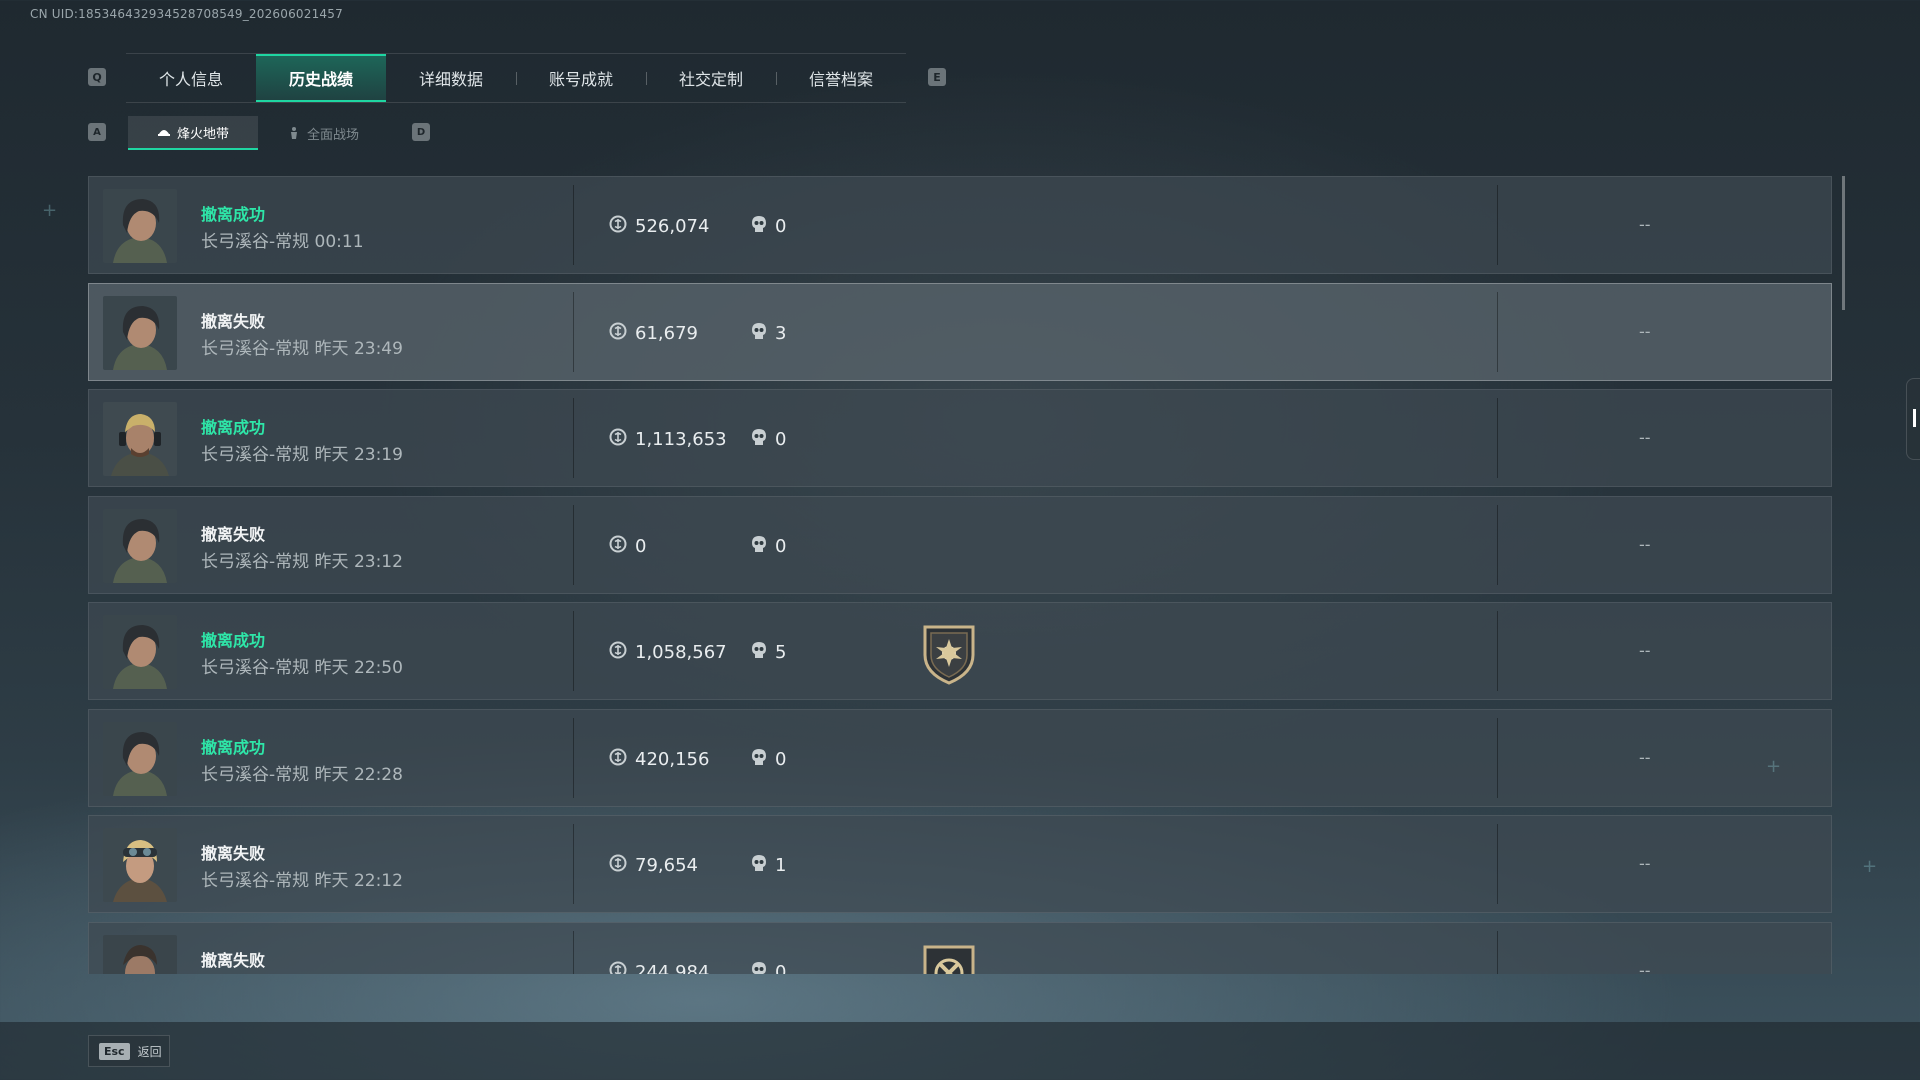  What do you see at coordinates (164, 132) in the screenshot?
I see `helmet-icon` at bounding box center [164, 132].